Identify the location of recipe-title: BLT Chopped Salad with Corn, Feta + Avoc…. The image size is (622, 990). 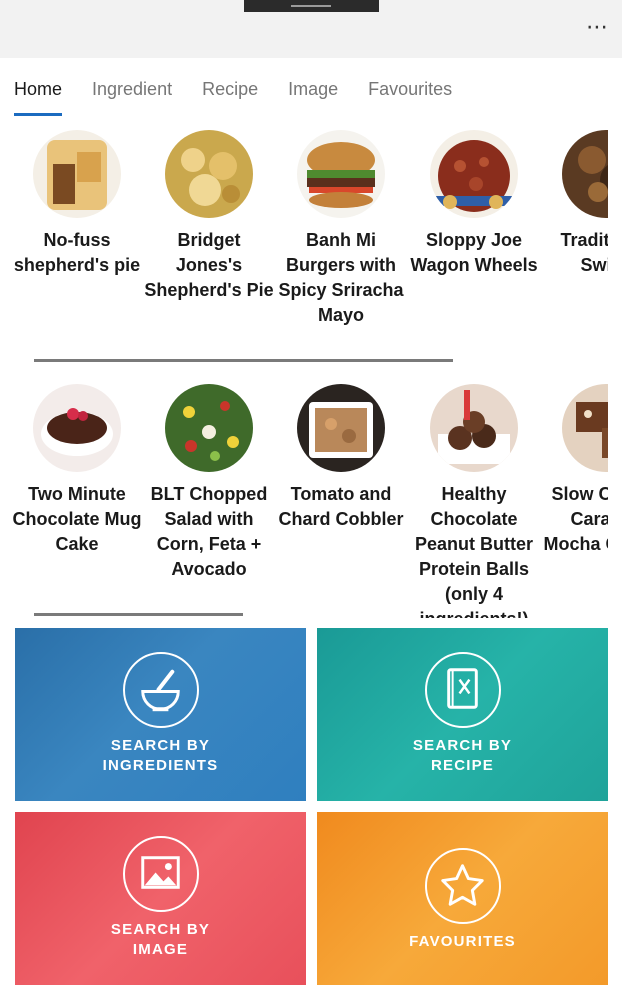
(209, 531).